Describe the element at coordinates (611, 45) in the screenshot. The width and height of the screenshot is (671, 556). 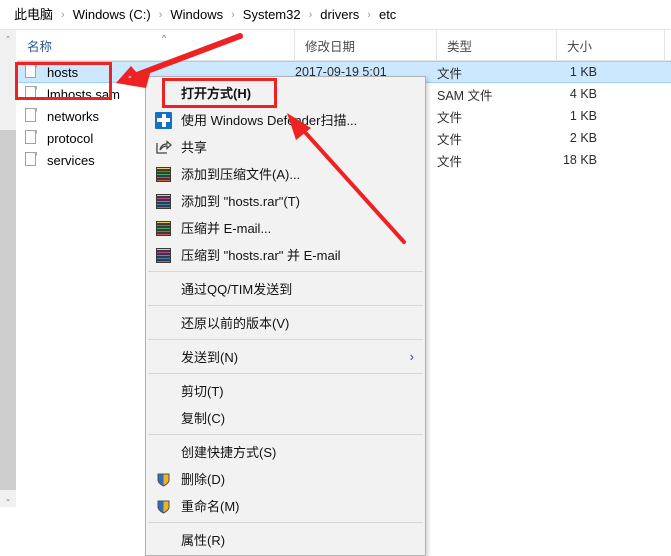
I see `column-header-size: 大小` at that location.